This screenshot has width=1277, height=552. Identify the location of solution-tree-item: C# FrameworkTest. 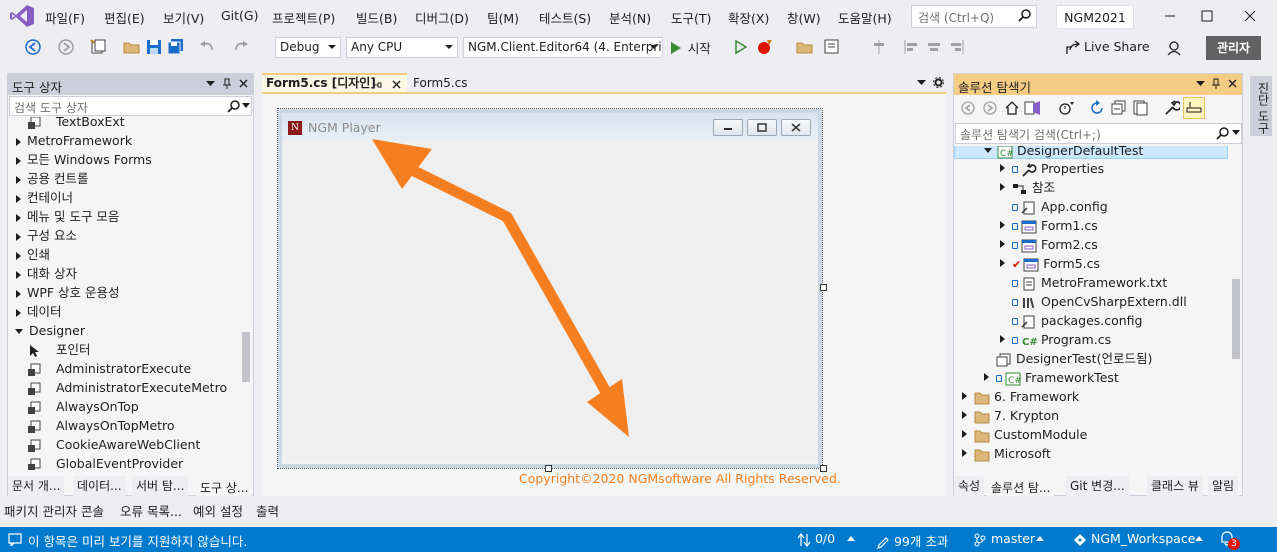
(1091, 377).